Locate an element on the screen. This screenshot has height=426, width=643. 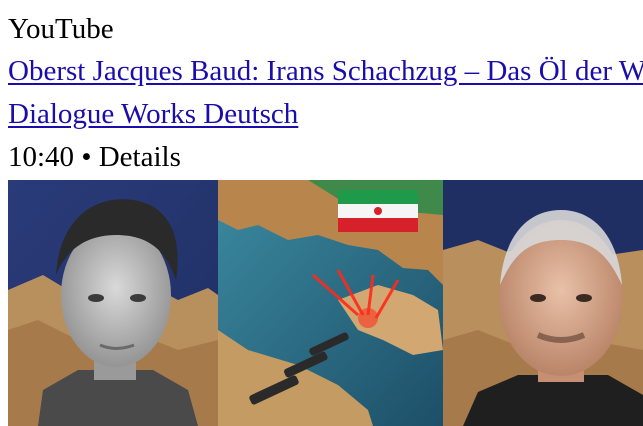
video-meta: 10:40 • Details is located at coordinates (94, 157).